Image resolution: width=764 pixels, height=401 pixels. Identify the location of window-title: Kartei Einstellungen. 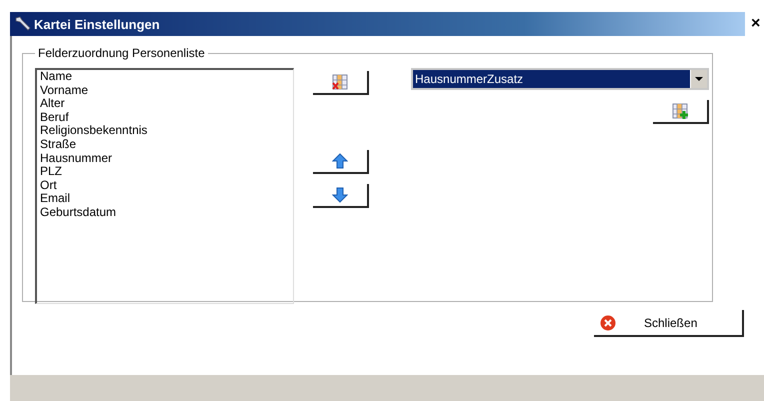
(97, 24).